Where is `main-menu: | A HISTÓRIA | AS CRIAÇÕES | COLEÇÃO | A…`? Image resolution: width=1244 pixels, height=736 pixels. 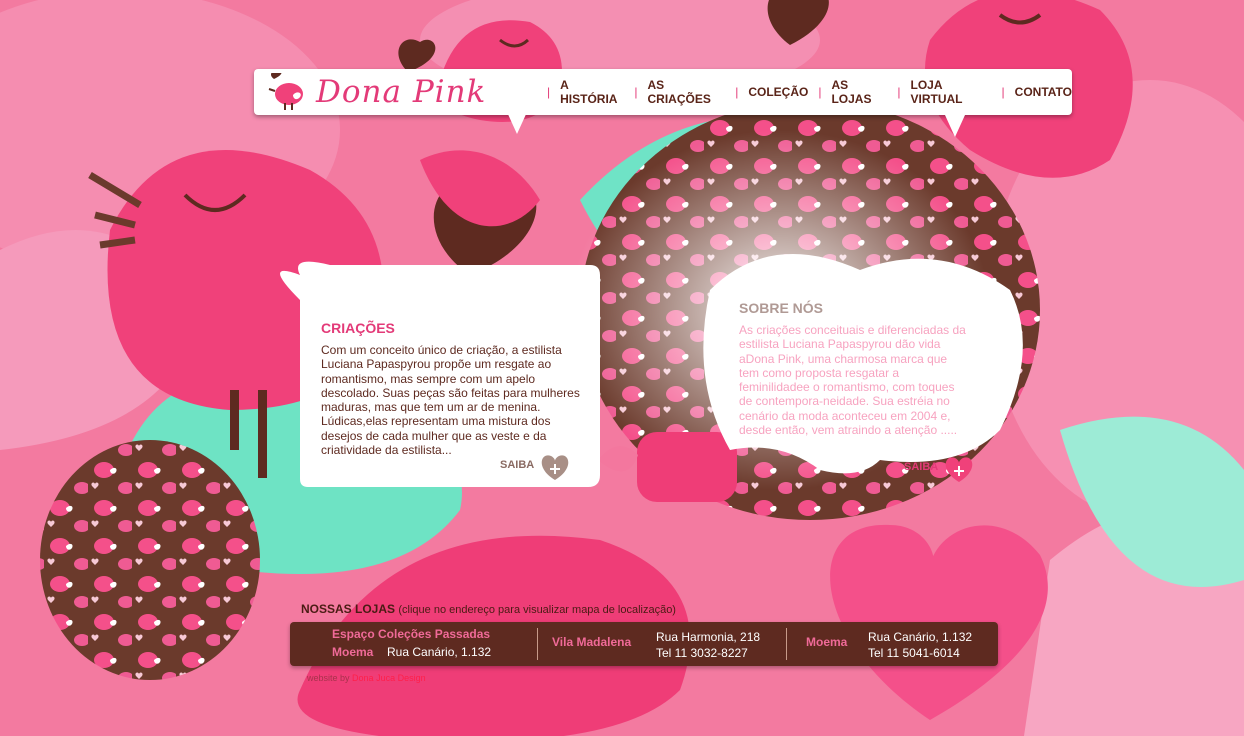 main-menu: | A HISTÓRIA | AS CRIAÇÕES | COLEÇÃO | A… is located at coordinates (804, 92).